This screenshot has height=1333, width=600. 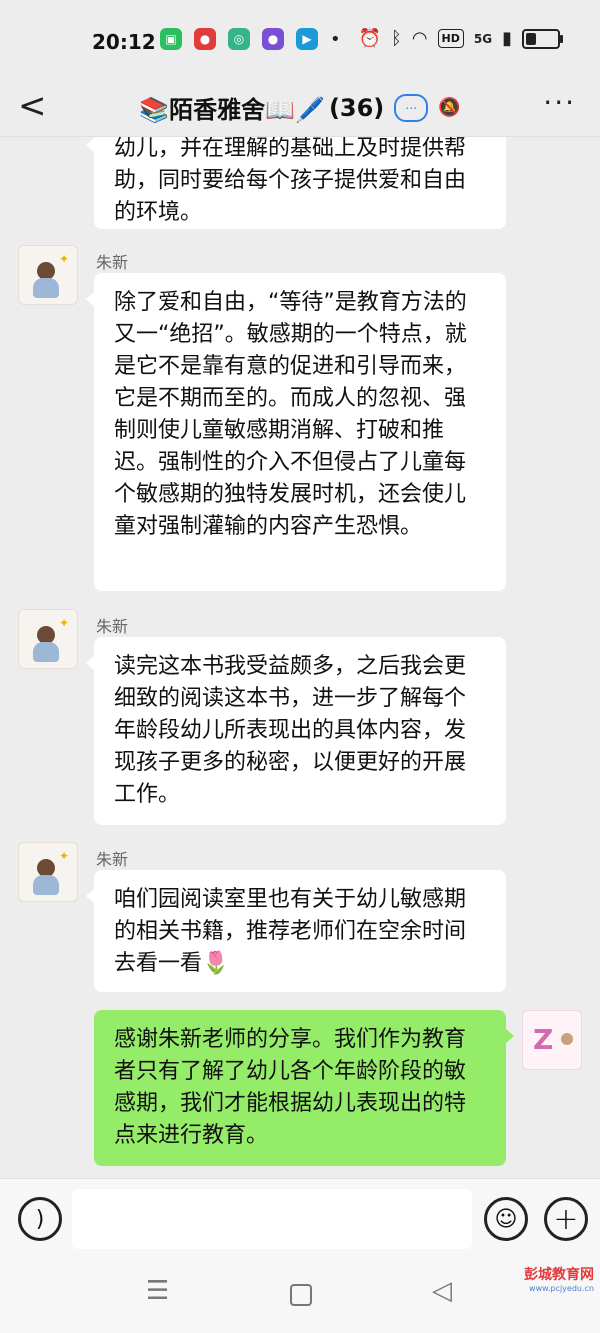 I want to click on watermark-url: www.pcjyedu.cn, so click(x=561, y=1288).